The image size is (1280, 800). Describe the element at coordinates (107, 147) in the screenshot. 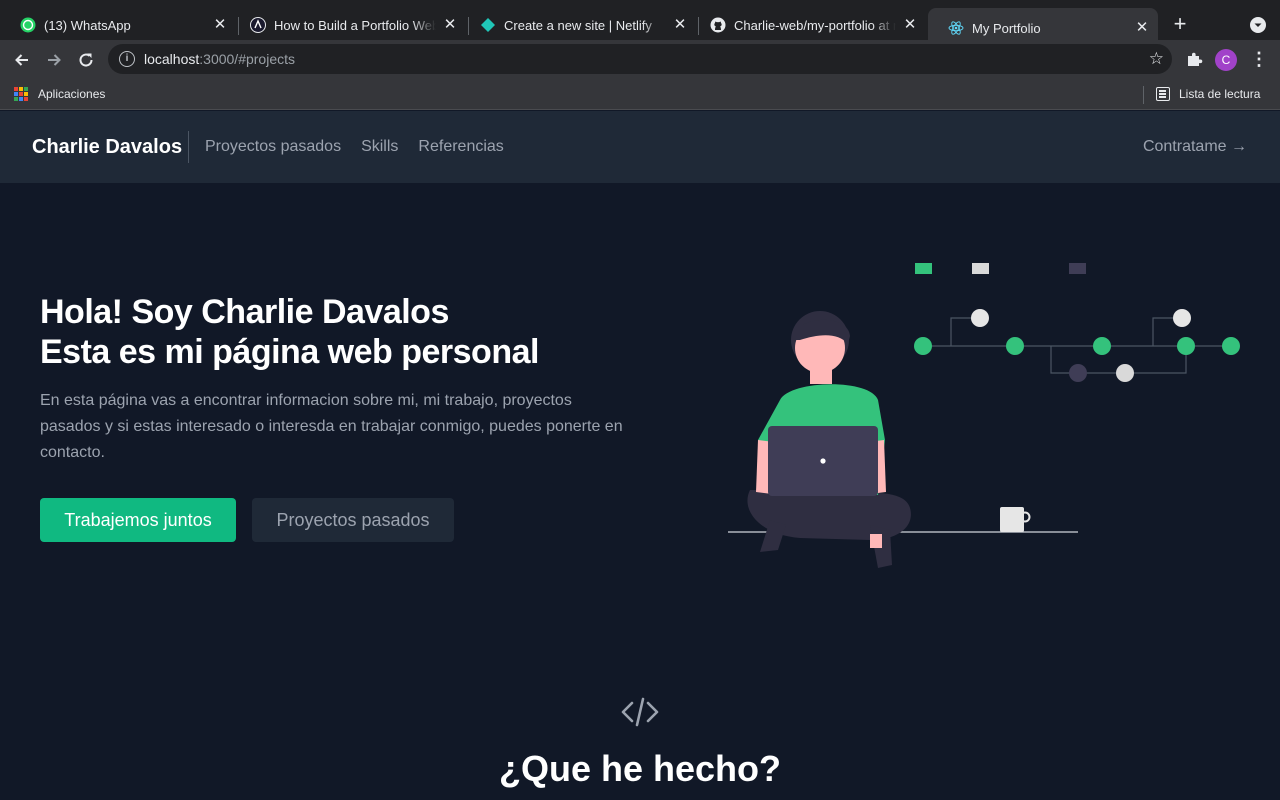

I see `brand-name: Charlie Davalos` at that location.